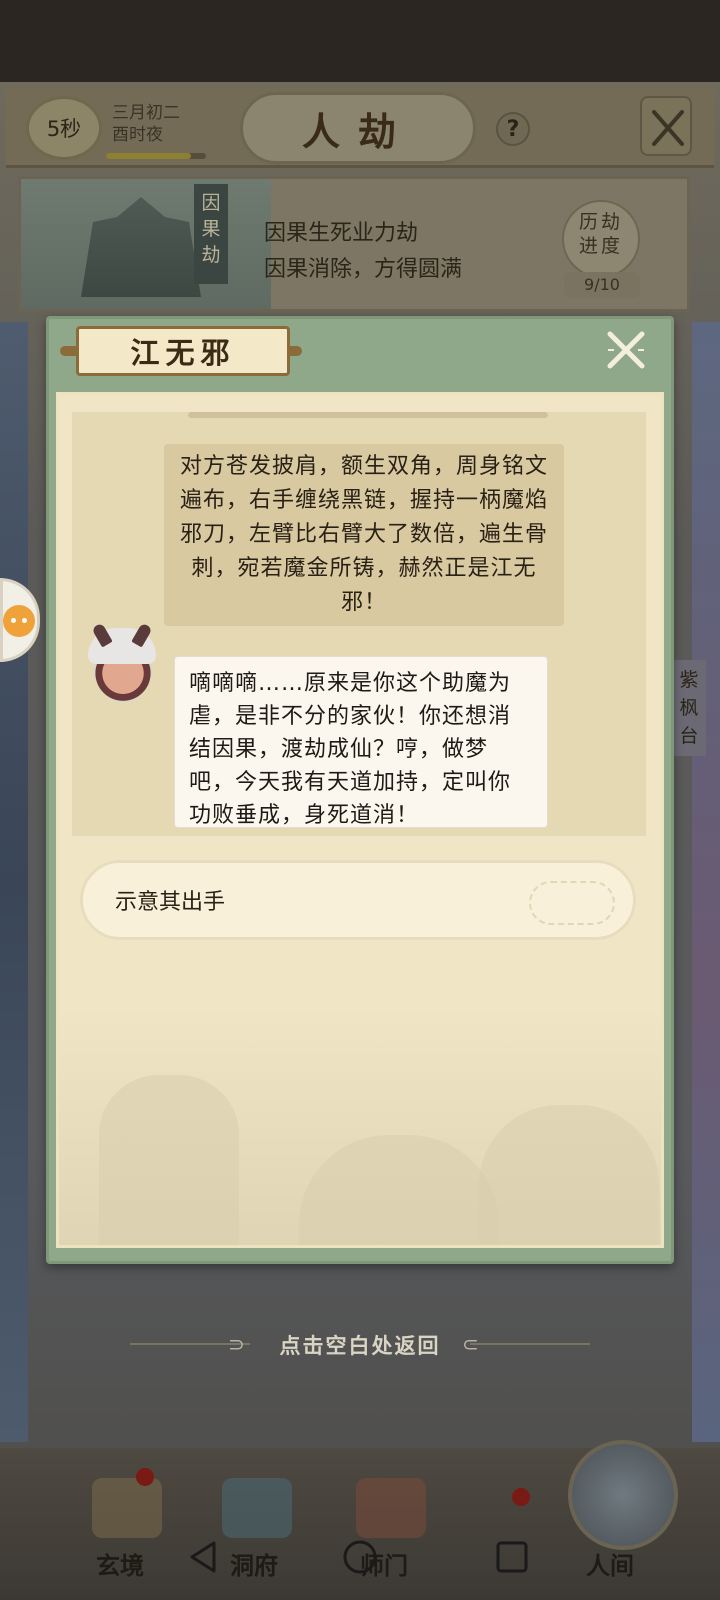 The width and height of the screenshot is (720, 1600). Describe the element at coordinates (689, 708) in the screenshot. I see `side-location-tag: 紫枫台` at that location.